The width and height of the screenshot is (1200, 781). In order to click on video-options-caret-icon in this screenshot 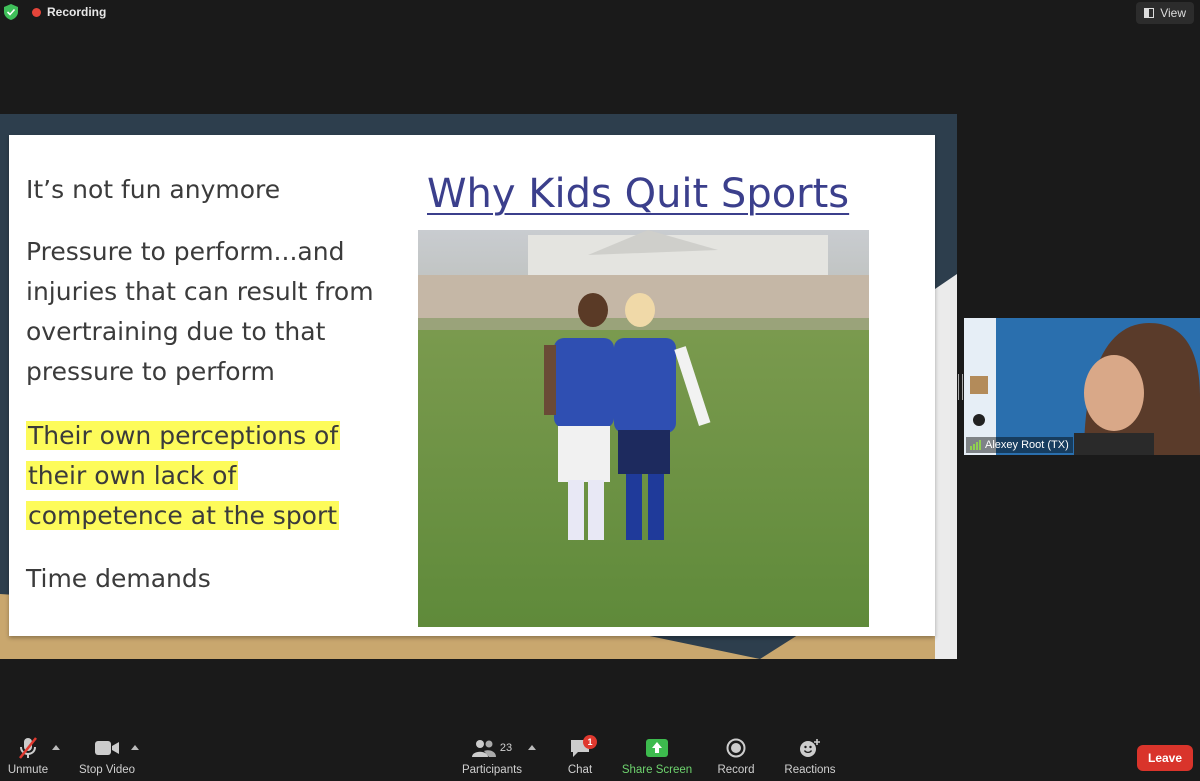, I will do `click(135, 747)`.